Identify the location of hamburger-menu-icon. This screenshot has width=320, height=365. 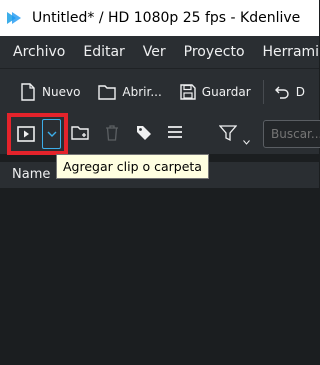
(175, 132).